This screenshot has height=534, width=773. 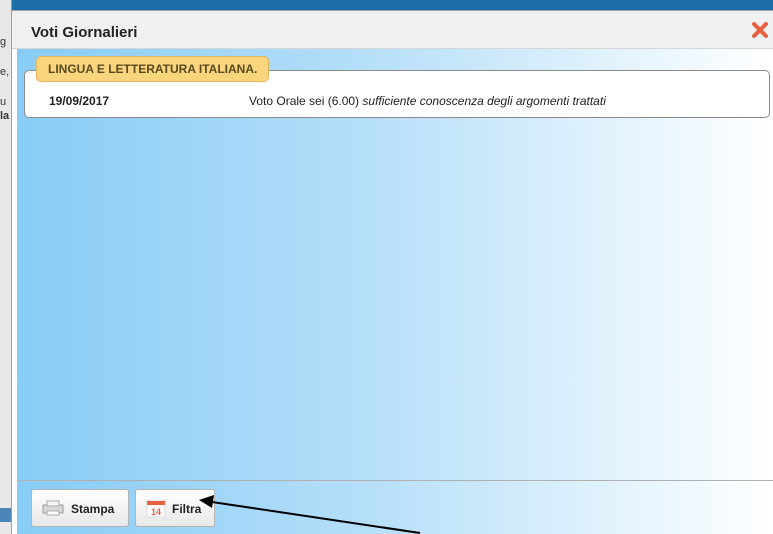 I want to click on background-text-fragment: u, so click(x=3, y=102).